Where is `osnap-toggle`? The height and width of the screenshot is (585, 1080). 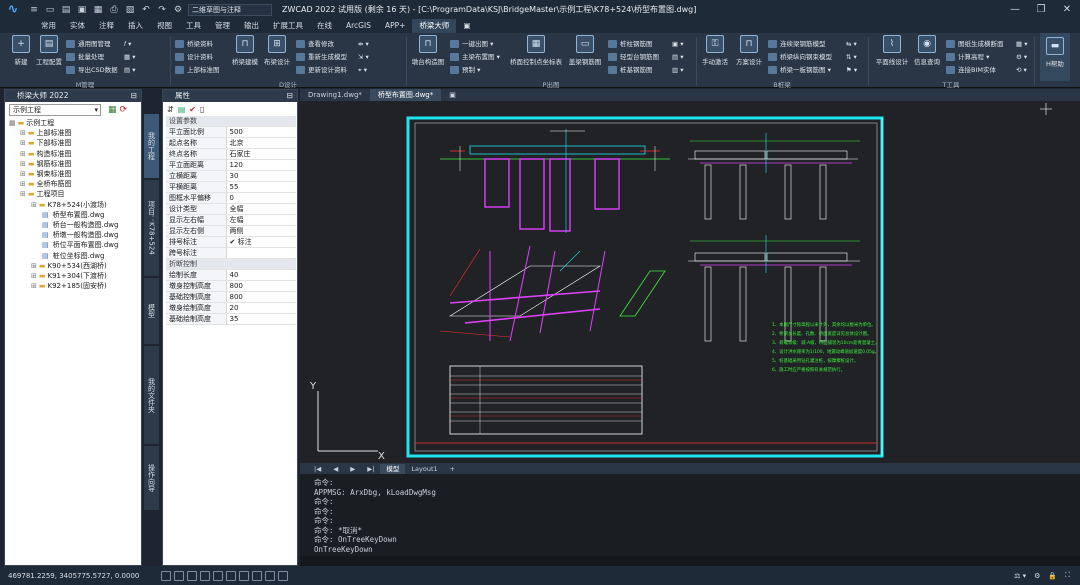
osnap-toggle is located at coordinates (218, 575).